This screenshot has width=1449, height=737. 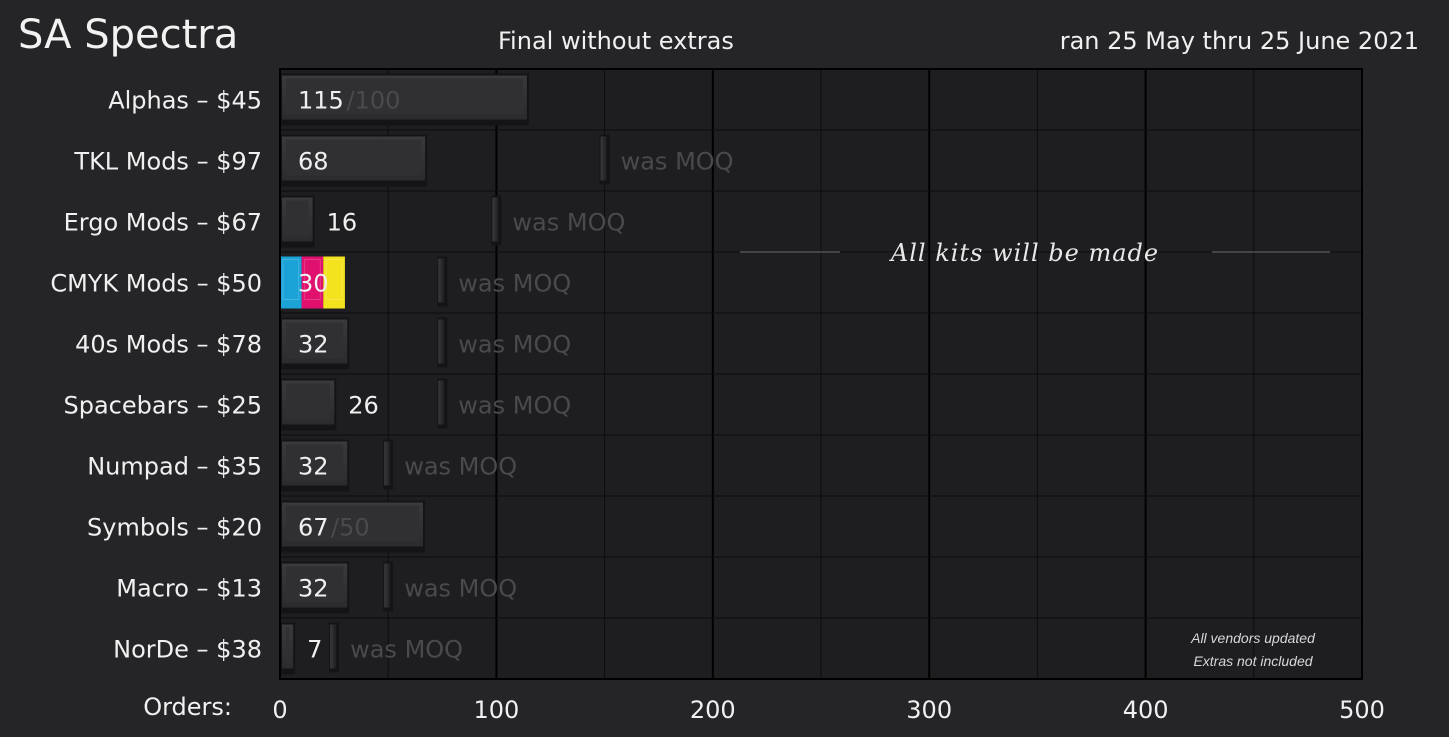 What do you see at coordinates (313, 162) in the screenshot?
I see `bar-value-label: 68` at bounding box center [313, 162].